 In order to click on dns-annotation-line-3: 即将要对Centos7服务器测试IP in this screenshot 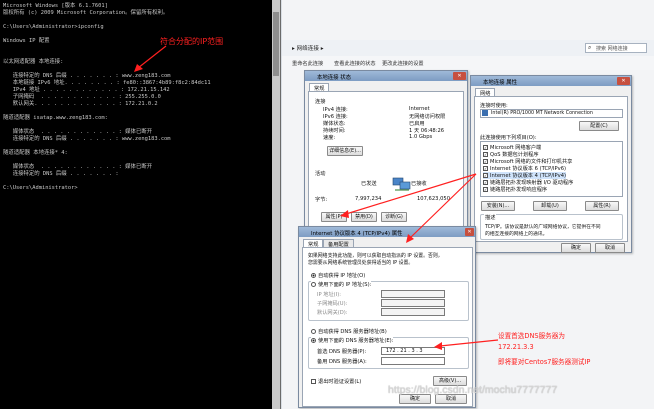, I will do `click(544, 362)`.